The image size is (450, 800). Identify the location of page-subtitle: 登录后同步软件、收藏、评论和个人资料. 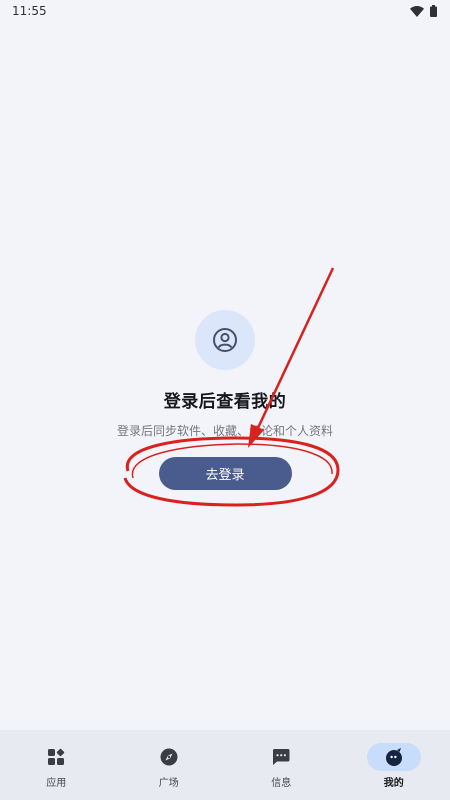
(224, 431).